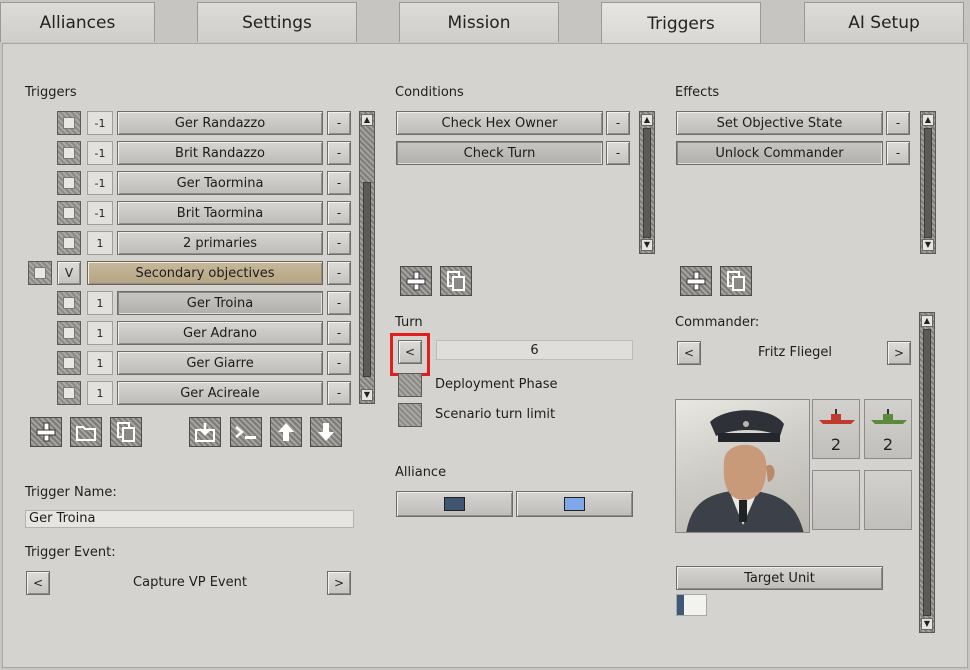 The height and width of the screenshot is (670, 970). I want to click on copy-trigger-button, so click(126, 432).